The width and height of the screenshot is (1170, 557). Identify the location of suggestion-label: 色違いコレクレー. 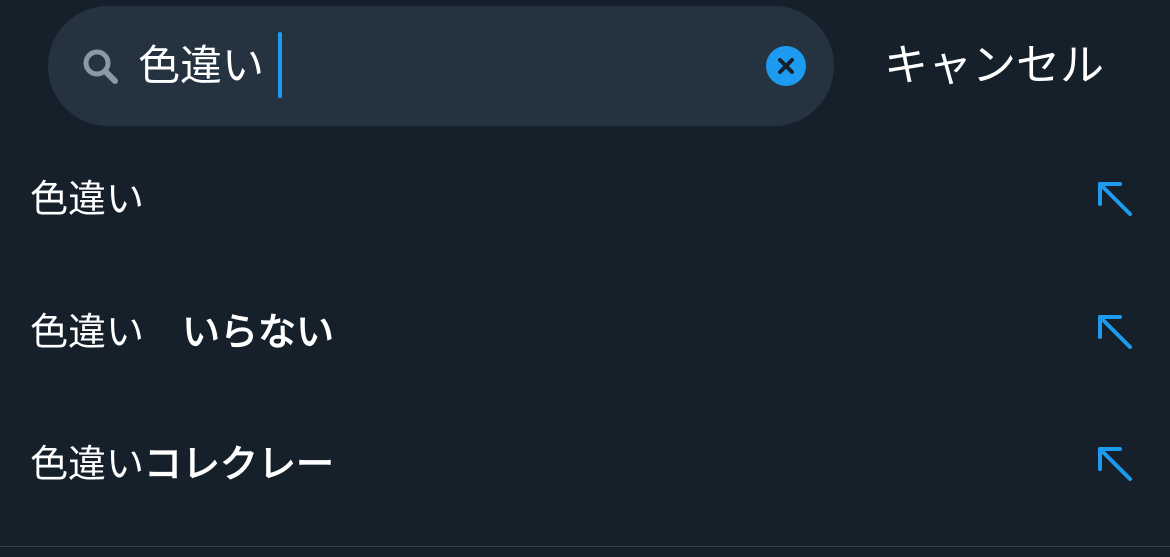
(182, 464).